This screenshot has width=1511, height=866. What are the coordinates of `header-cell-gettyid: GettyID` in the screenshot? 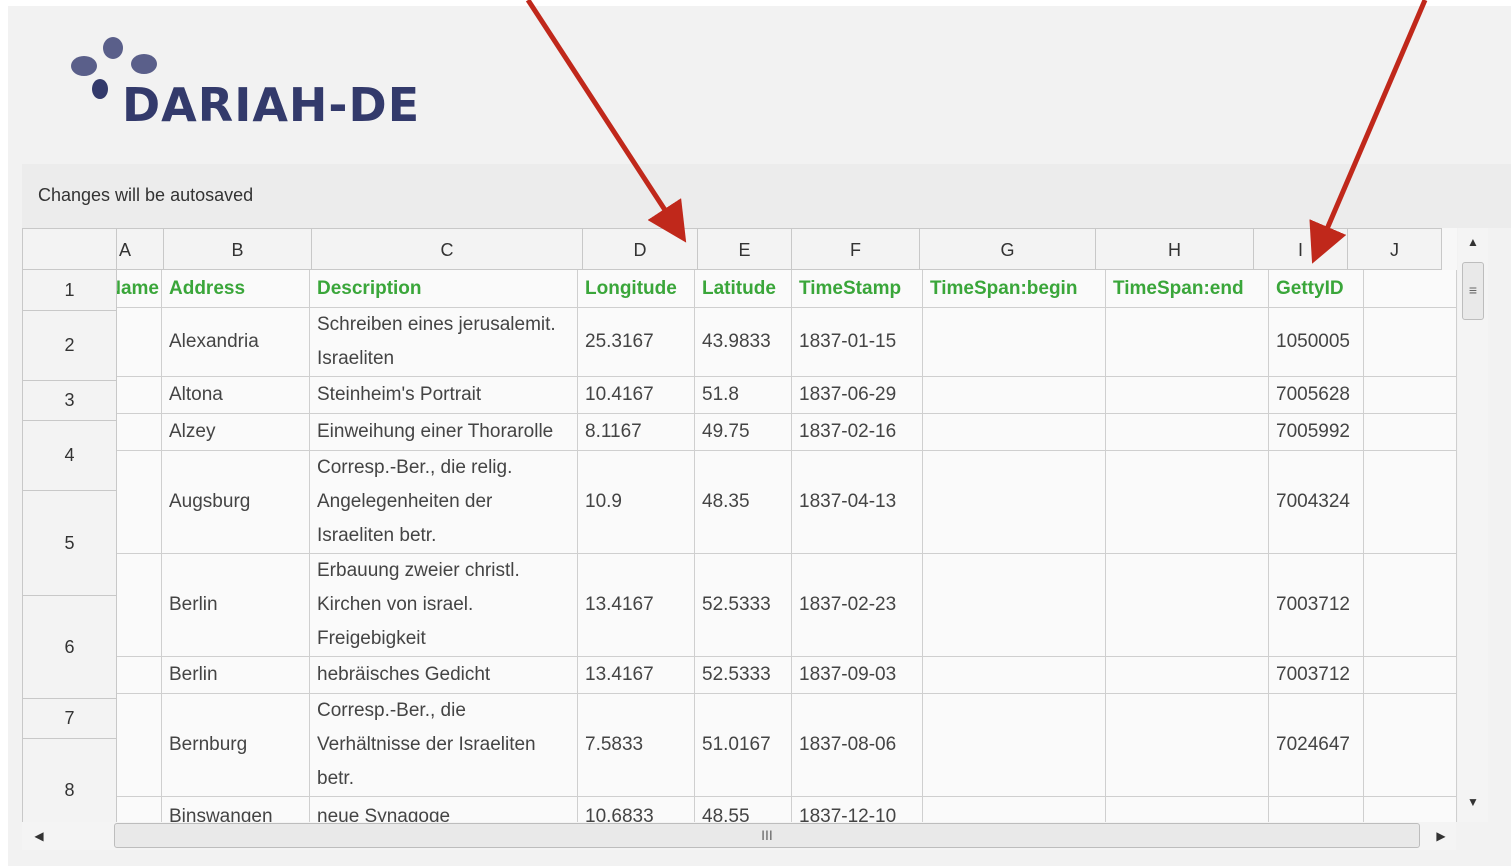 It's located at (1316, 289).